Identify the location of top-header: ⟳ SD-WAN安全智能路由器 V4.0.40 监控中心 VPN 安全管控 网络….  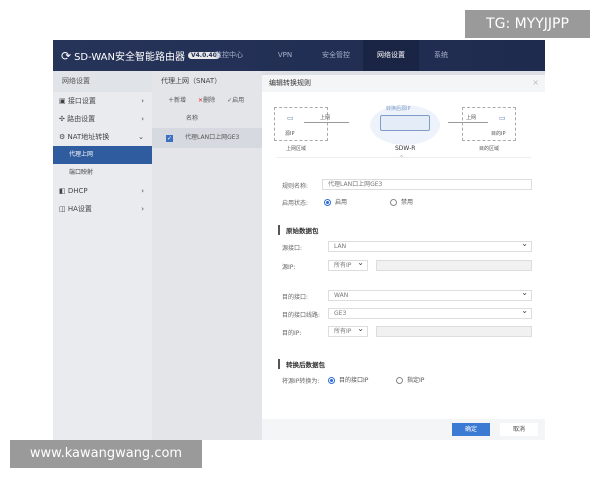
(299, 55).